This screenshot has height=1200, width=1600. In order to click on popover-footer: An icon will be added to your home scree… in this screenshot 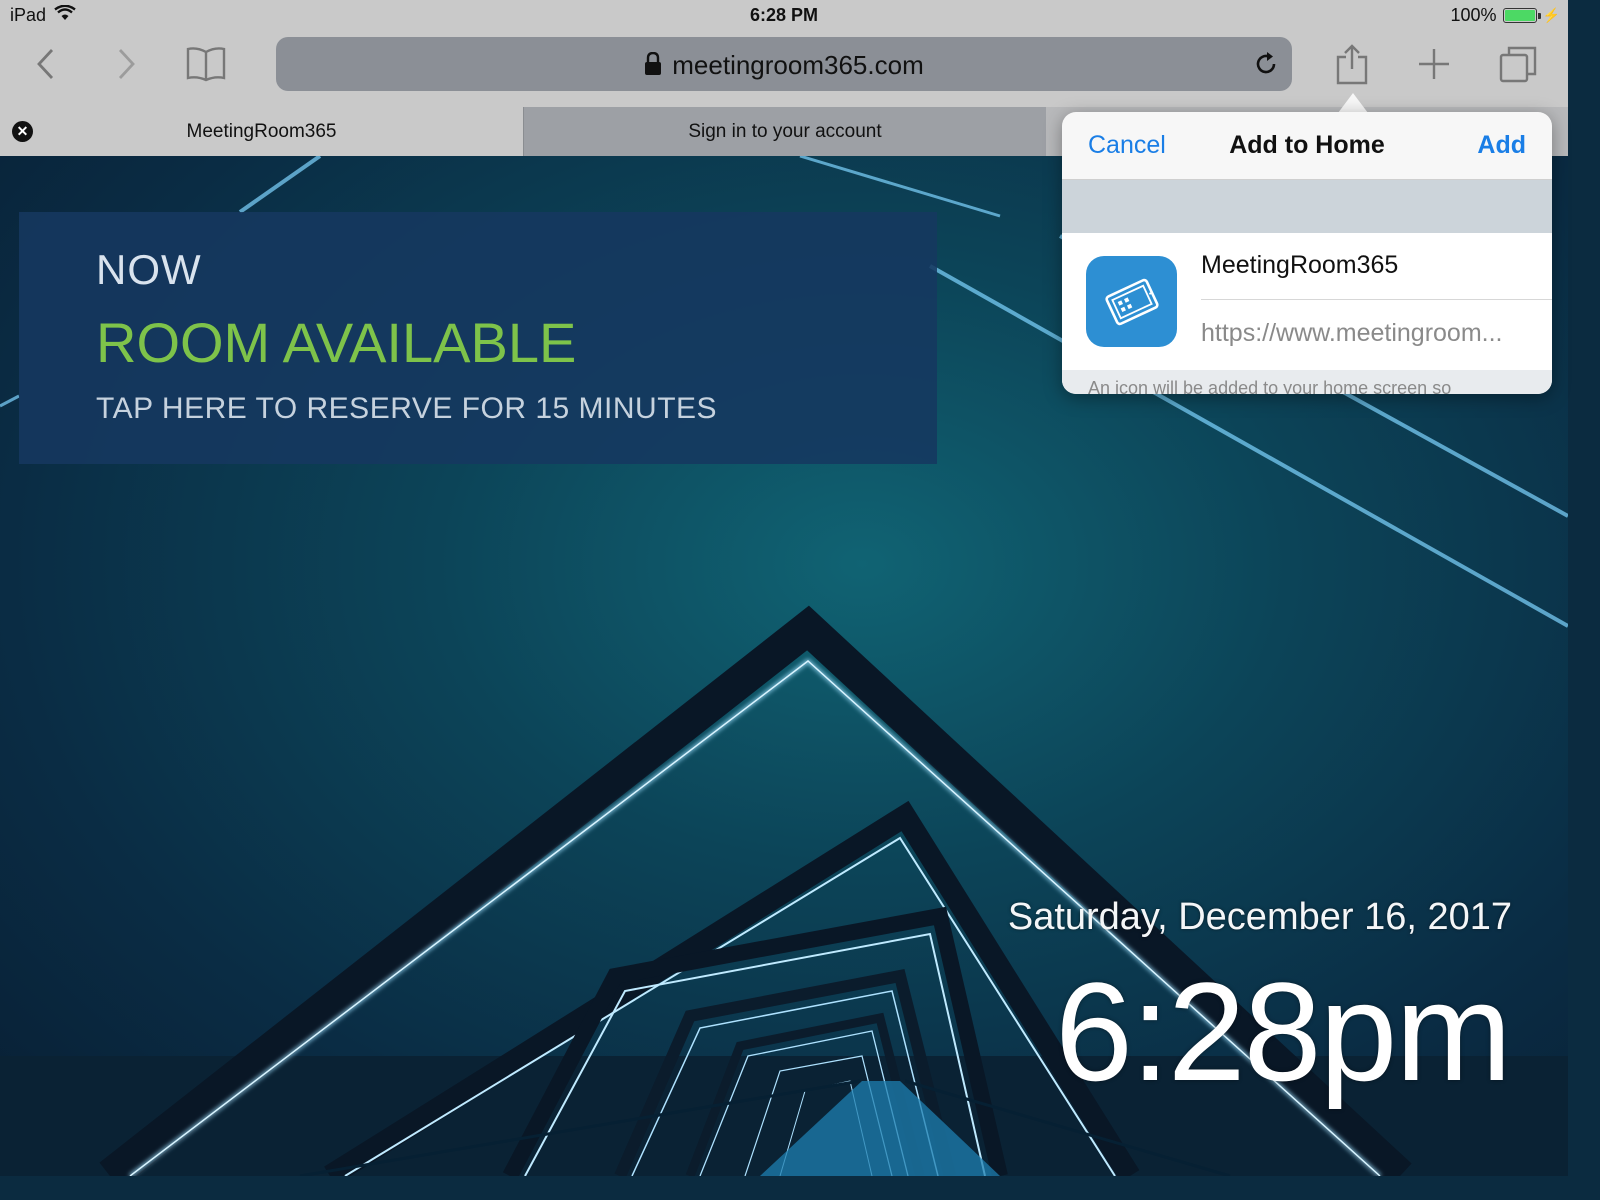, I will do `click(1307, 382)`.